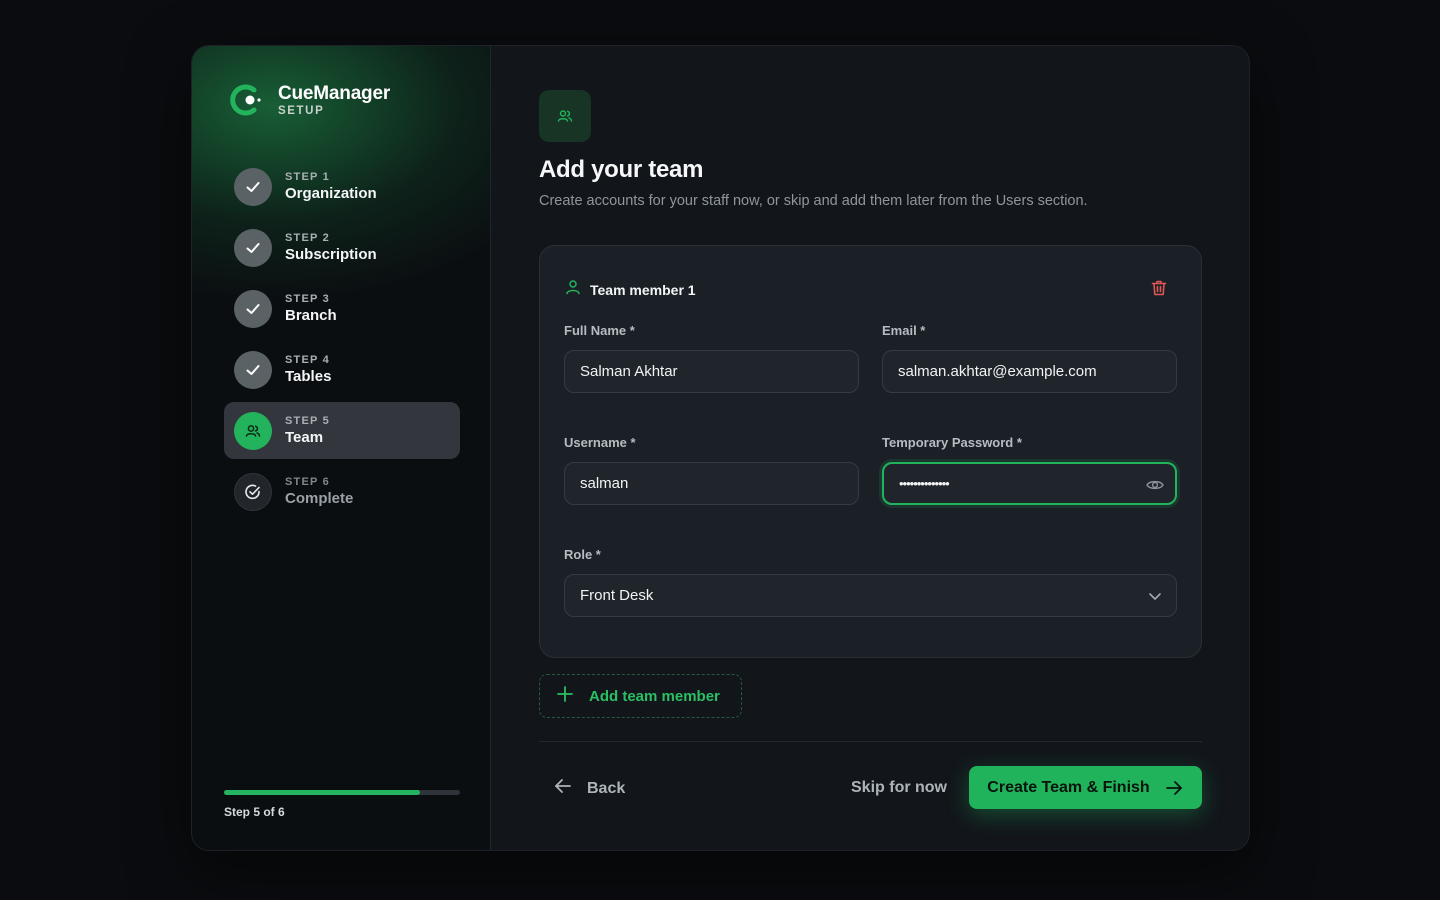 The height and width of the screenshot is (900, 1440). What do you see at coordinates (301, 110) in the screenshot?
I see `brand-subtitle: SETUP` at bounding box center [301, 110].